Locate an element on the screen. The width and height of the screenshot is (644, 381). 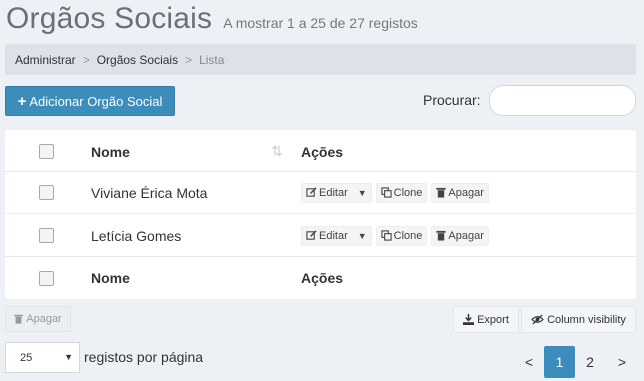
table-row: Viviane Érica Mota Editar ▼ Clone Apagar is located at coordinates (320, 193).